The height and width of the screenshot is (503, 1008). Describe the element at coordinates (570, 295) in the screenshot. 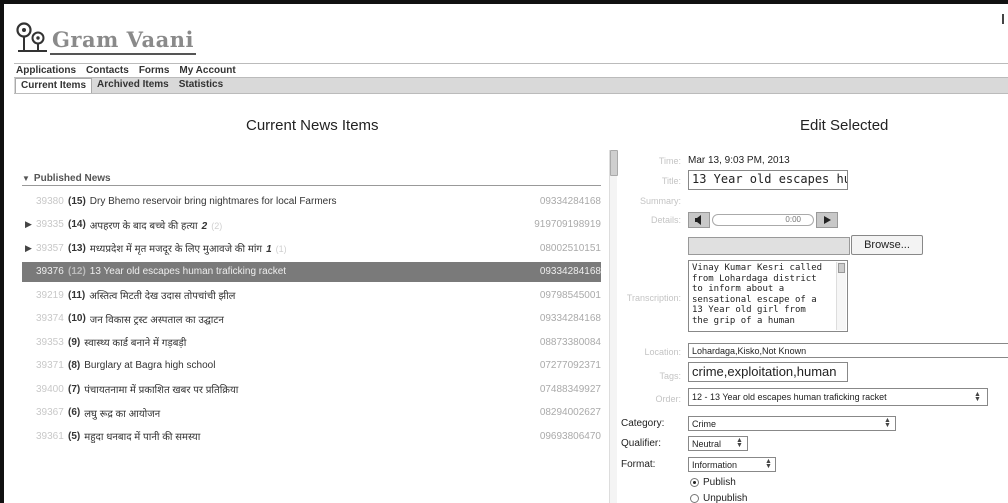

I see `row-phone: 09798545001` at that location.